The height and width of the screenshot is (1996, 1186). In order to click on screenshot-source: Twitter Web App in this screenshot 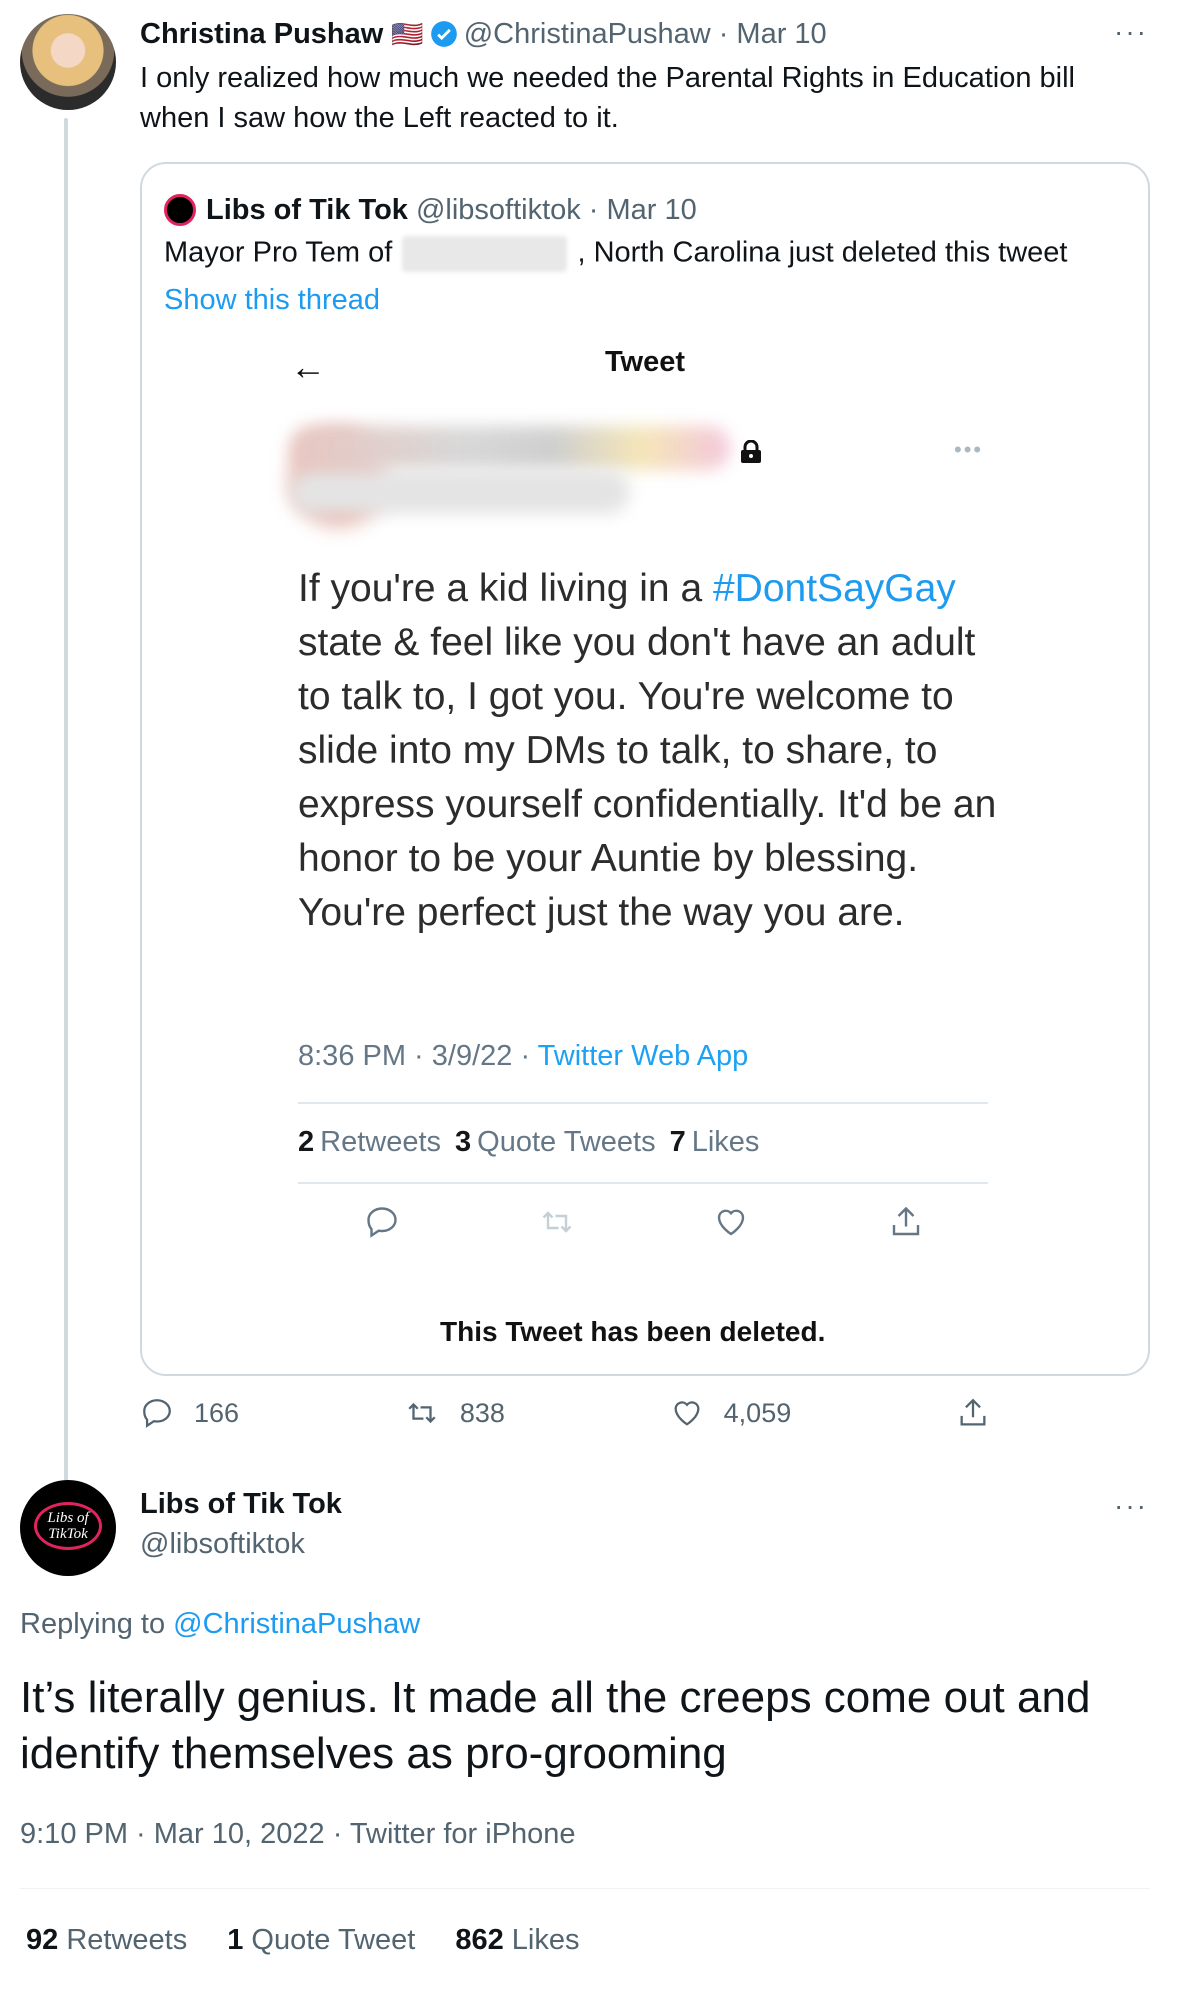, I will do `click(643, 1056)`.